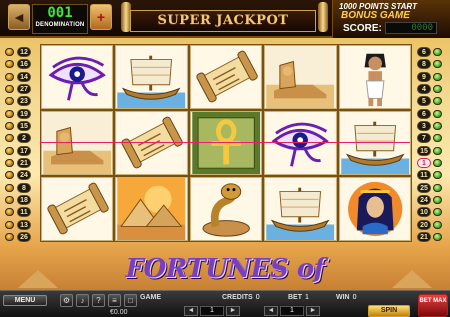 The image size is (450, 317). I want to click on payline-number: 8, so click(24, 187).